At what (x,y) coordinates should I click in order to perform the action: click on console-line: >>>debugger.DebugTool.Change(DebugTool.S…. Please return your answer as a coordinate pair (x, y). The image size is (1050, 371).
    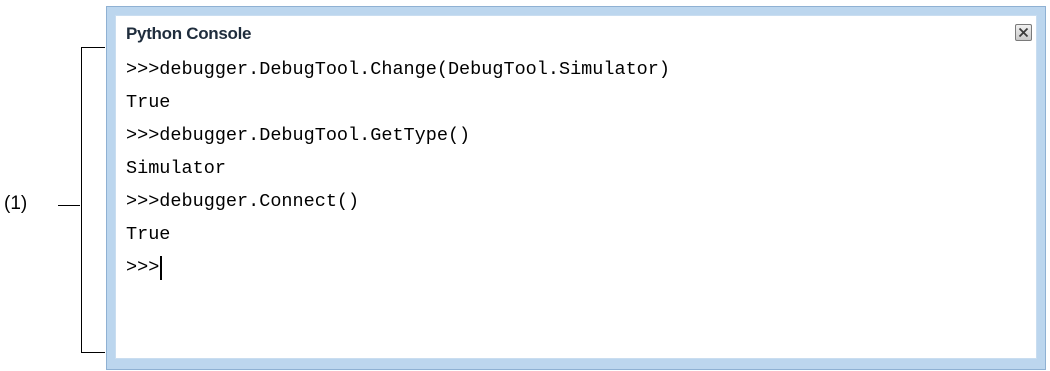
    Looking at the image, I should click on (398, 69).